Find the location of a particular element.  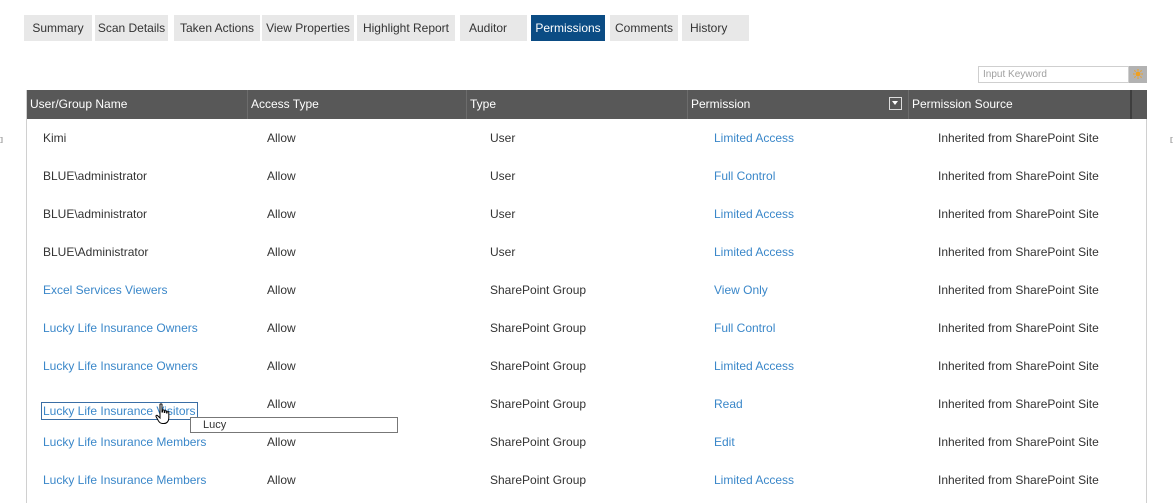

tab-history: History is located at coordinates (715, 28).